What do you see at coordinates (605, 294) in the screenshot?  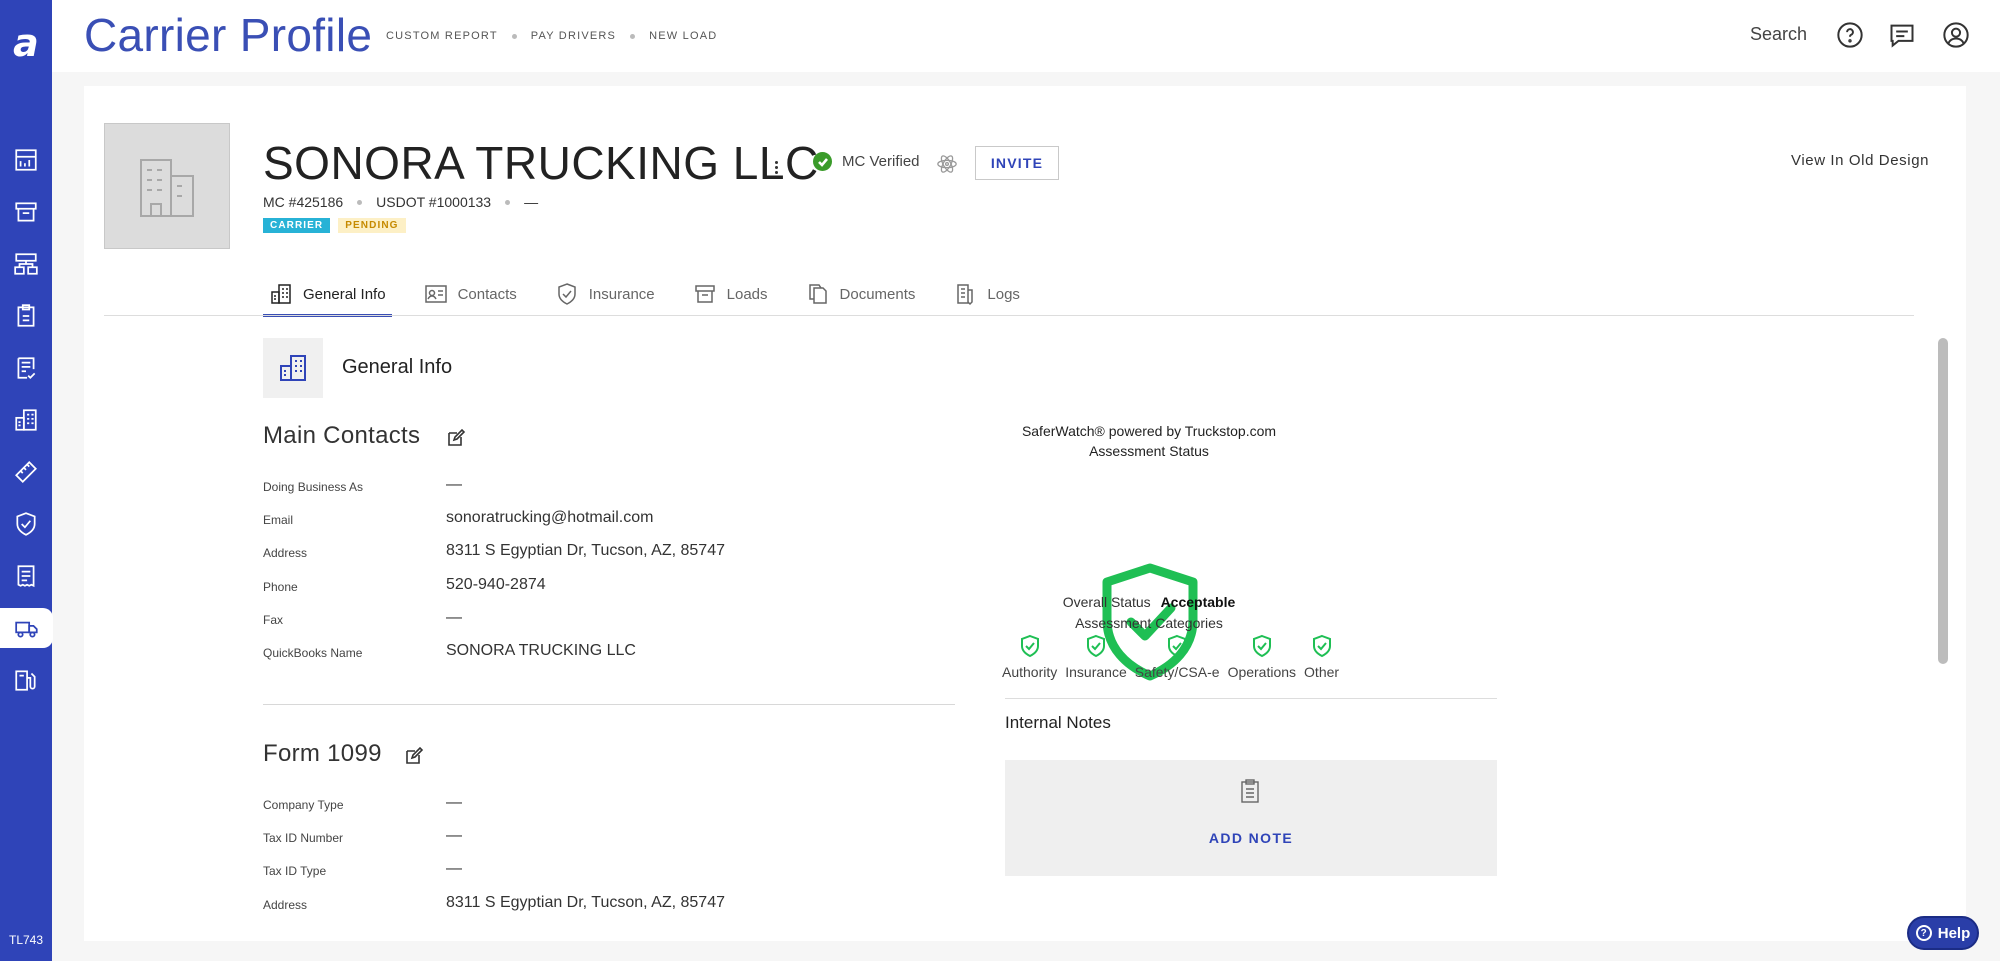 I see `tab-insurance: Insurance` at bounding box center [605, 294].